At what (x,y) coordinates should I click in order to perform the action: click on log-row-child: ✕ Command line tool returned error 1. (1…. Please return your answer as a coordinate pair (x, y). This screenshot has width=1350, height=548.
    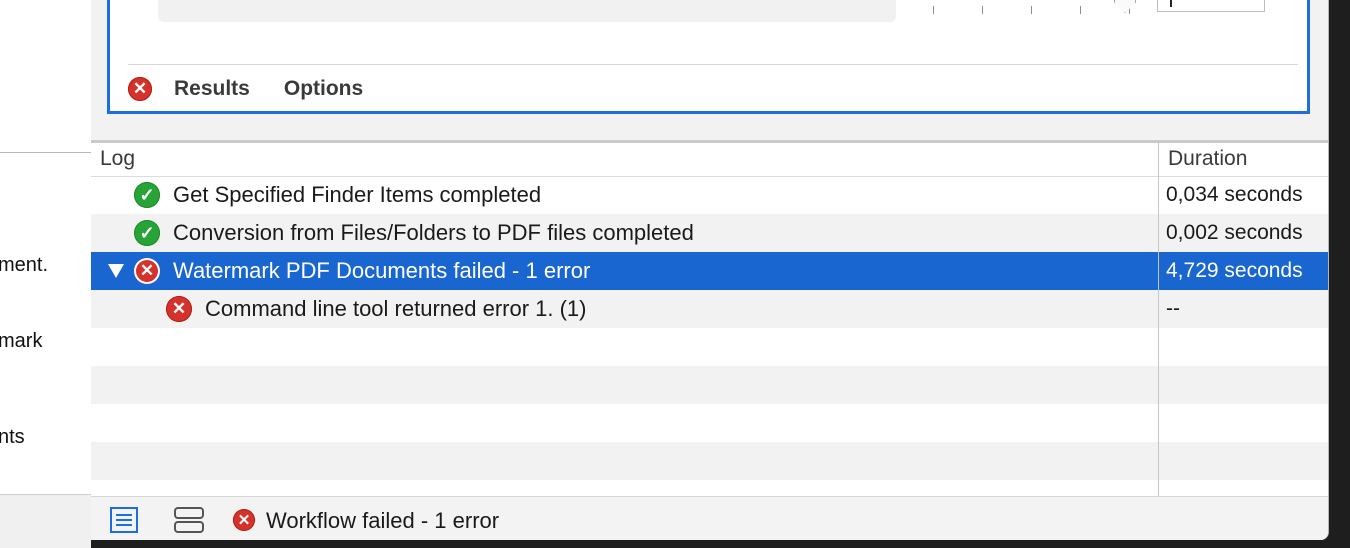
    Looking at the image, I should click on (709, 309).